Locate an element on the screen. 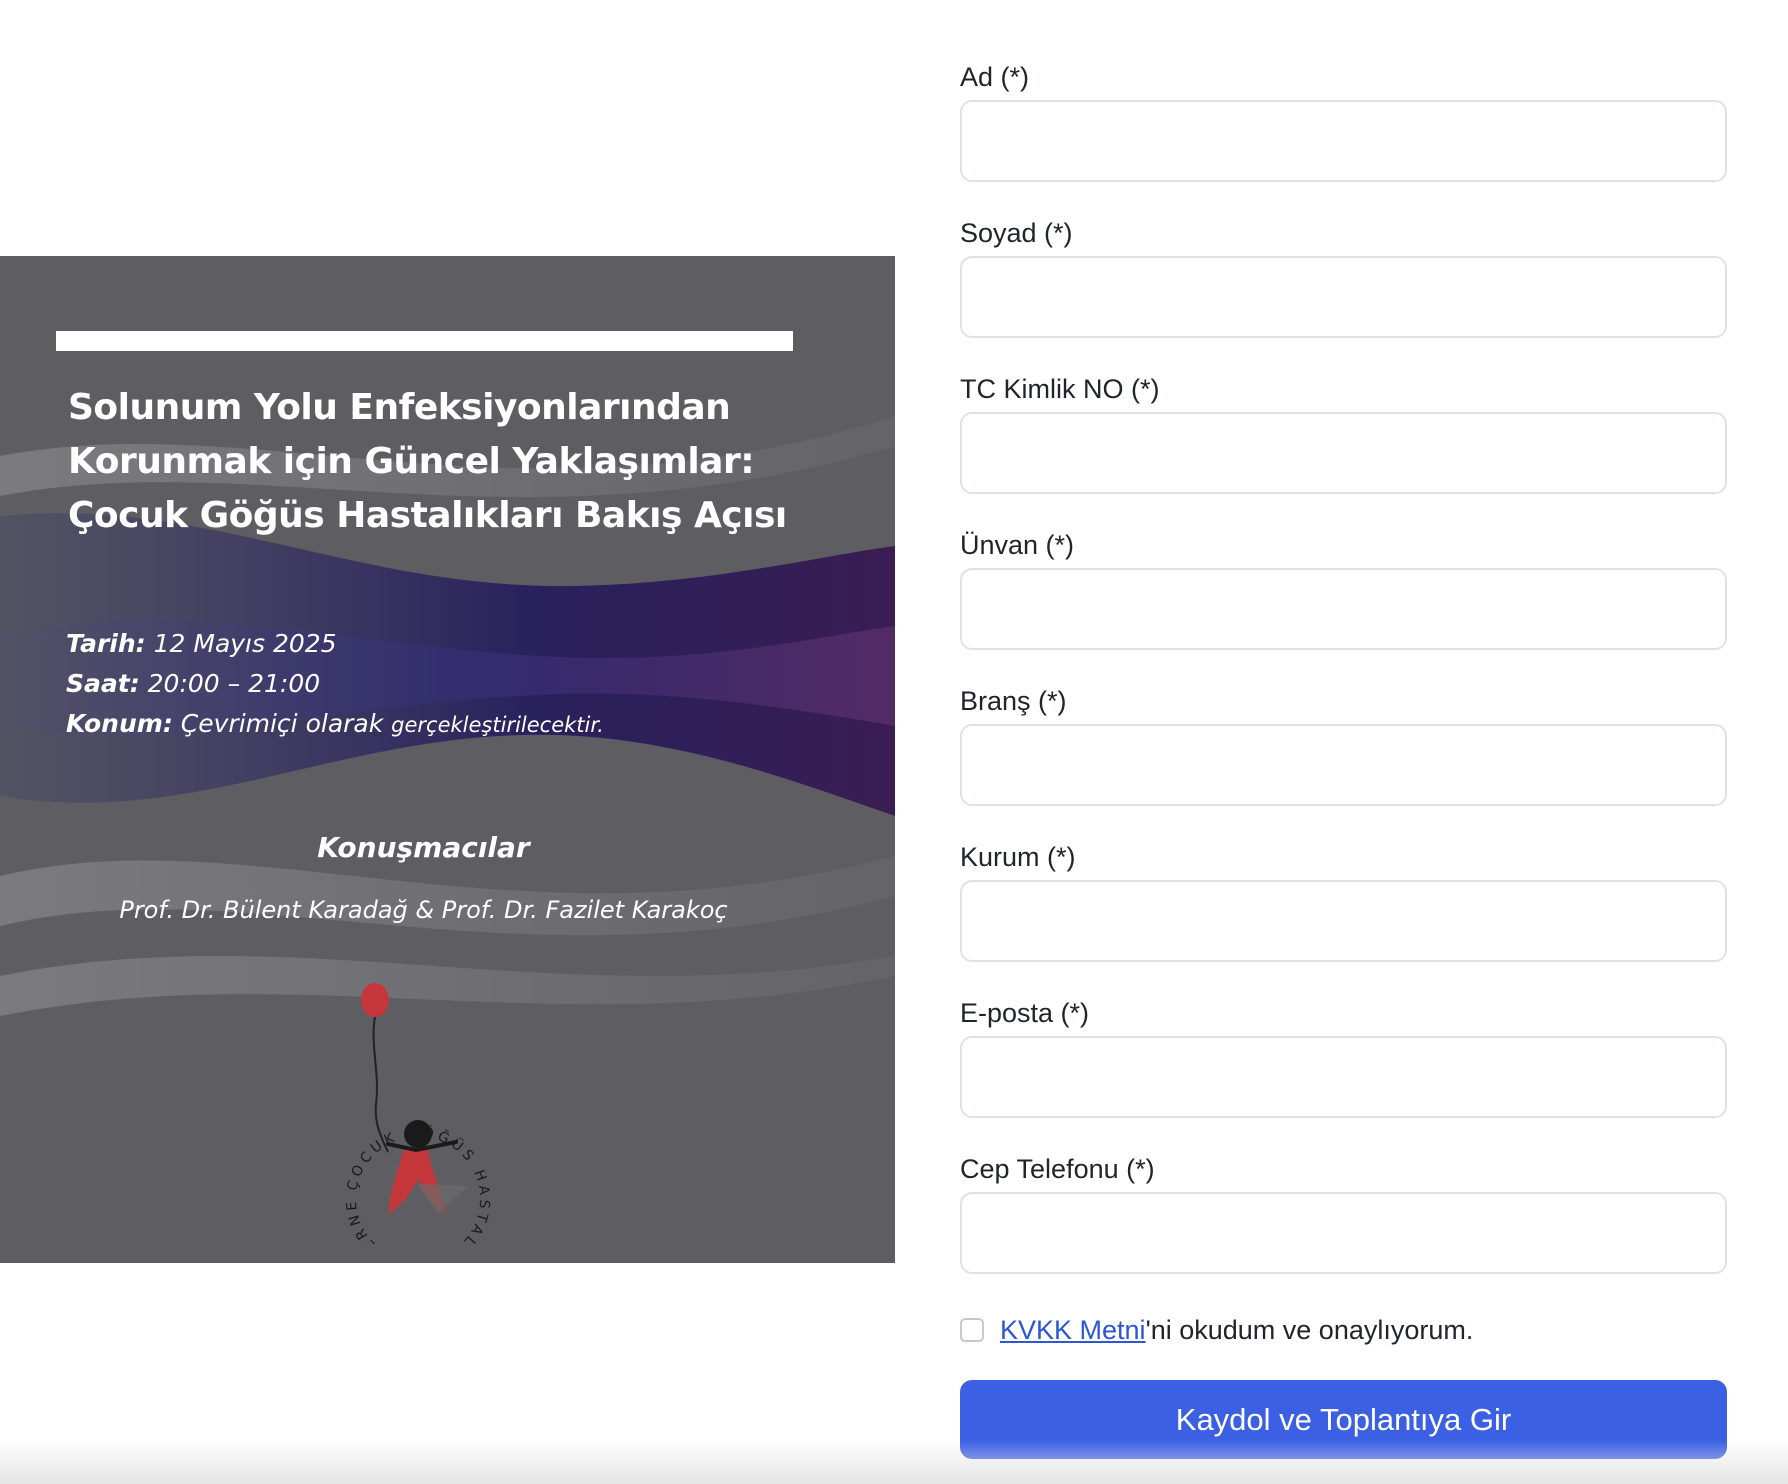 The height and width of the screenshot is (1484, 1788). event-time: Saat: 20:00 – 21:00 is located at coordinates (335, 684).